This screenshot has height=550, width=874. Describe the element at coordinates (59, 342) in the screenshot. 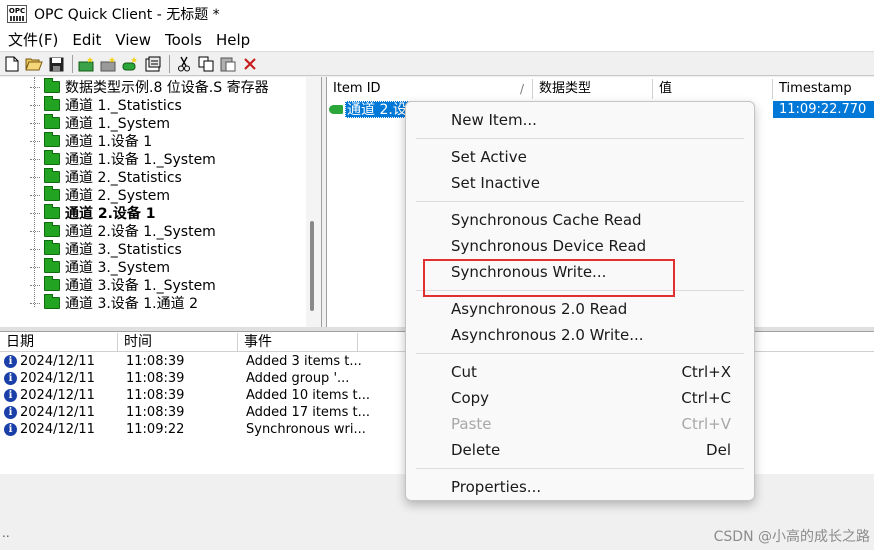

I see `column-date: 日期` at that location.